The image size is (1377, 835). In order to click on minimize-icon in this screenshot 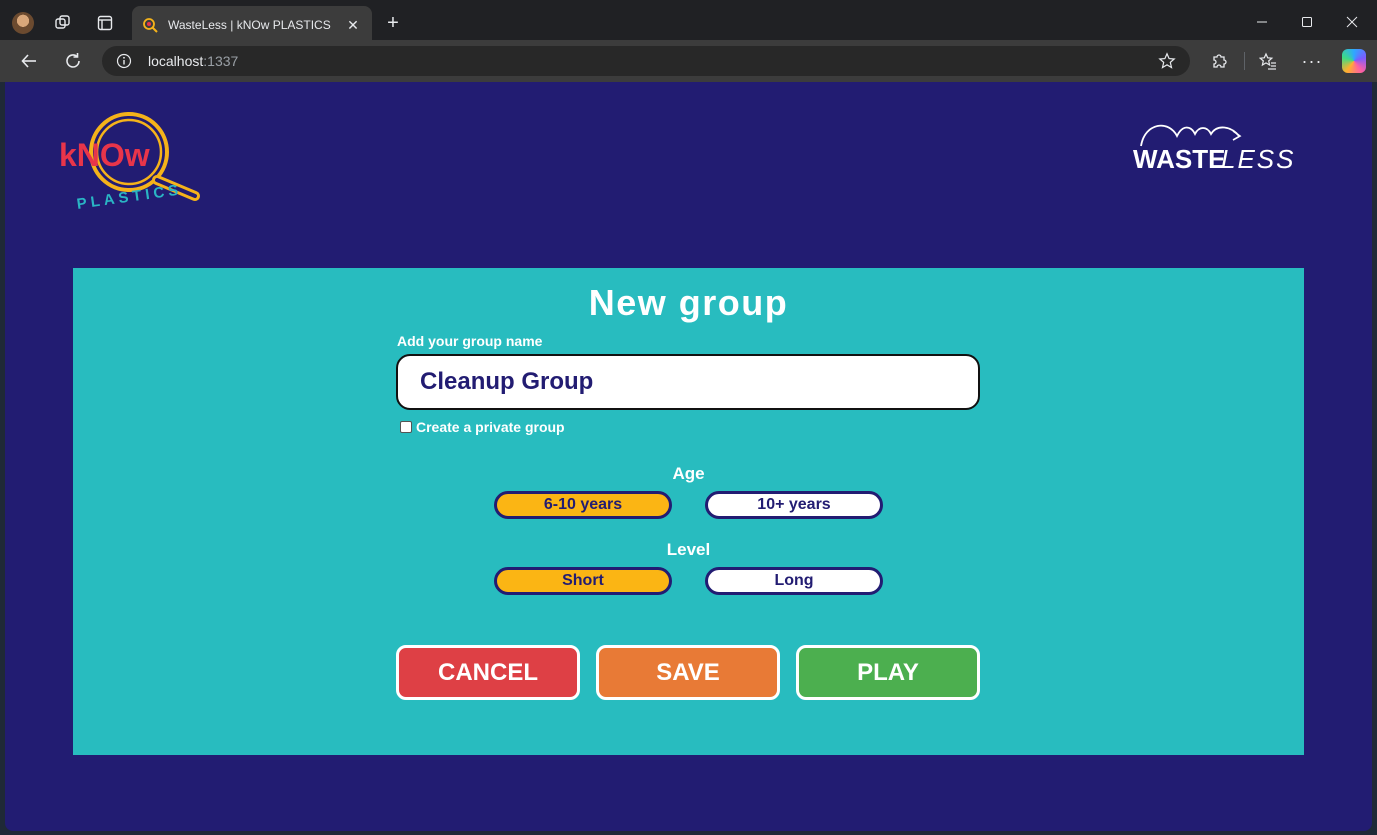, I will do `click(1262, 22)`.